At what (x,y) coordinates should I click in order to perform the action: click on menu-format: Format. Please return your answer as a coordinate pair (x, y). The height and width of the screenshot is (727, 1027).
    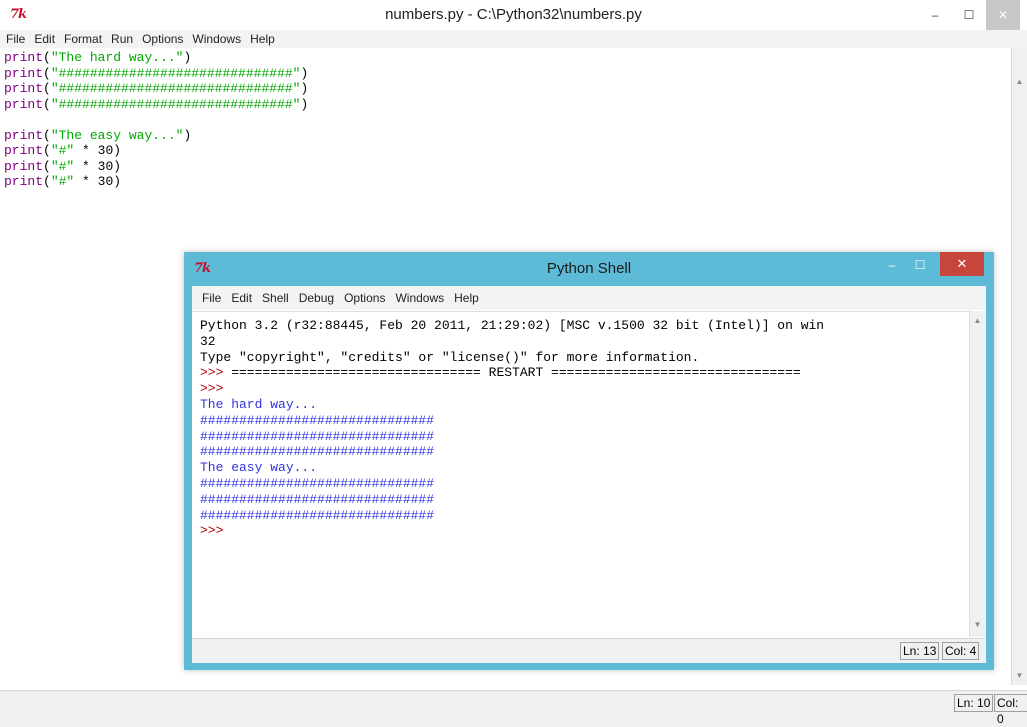
    Looking at the image, I should click on (83, 39).